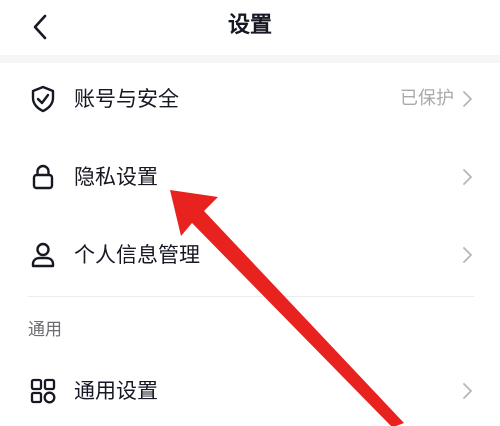  Describe the element at coordinates (427, 98) in the screenshot. I see `protection-status: 已保护` at that location.